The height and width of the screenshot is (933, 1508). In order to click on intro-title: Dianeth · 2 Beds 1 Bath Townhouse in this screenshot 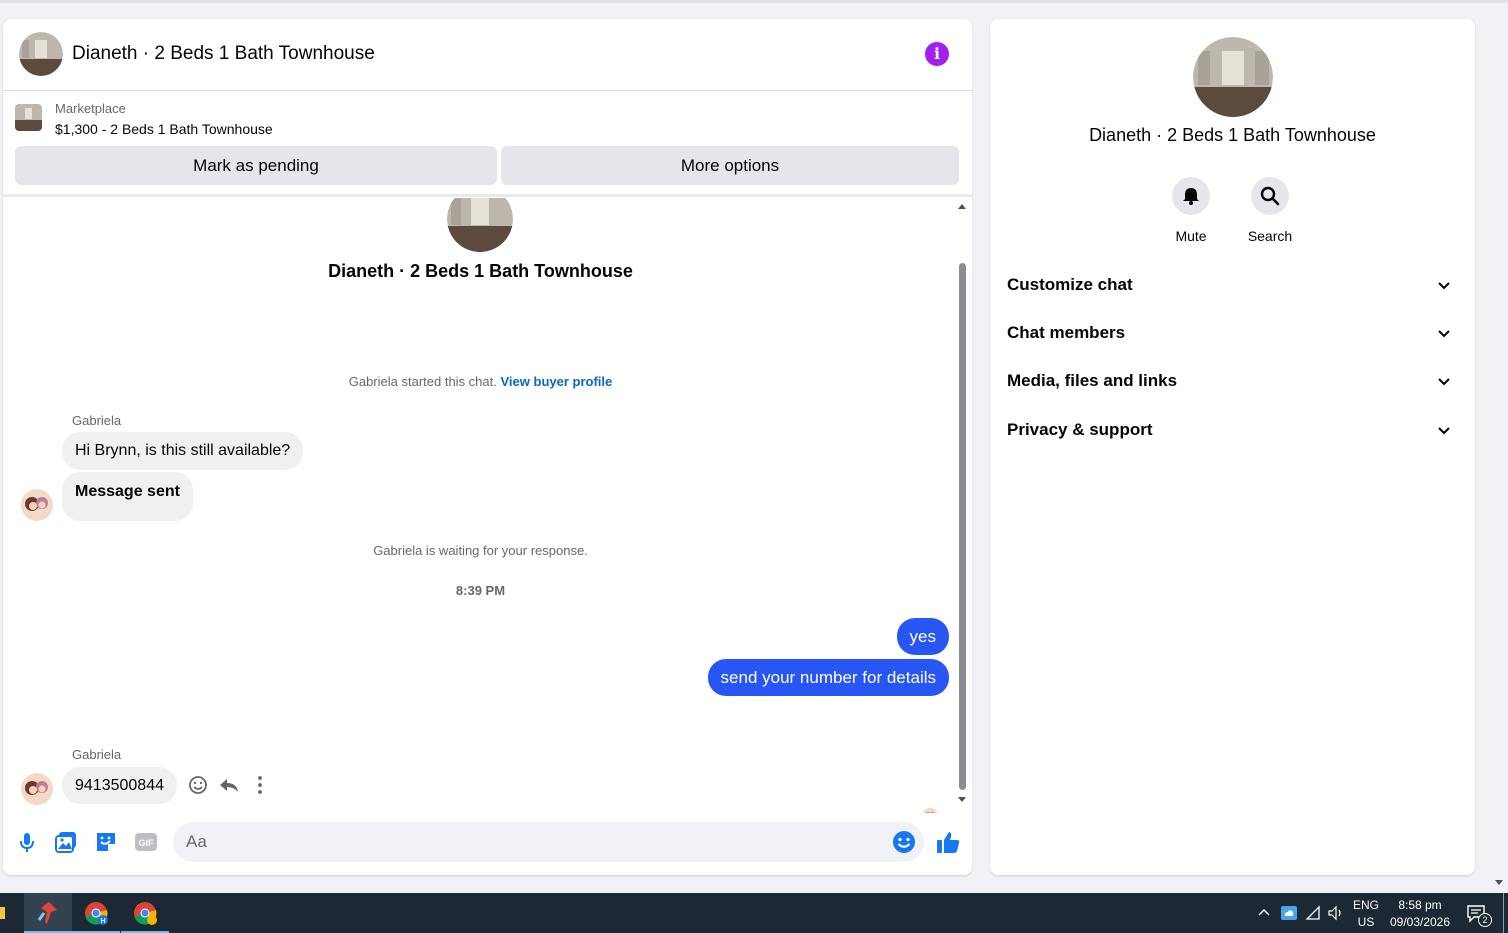, I will do `click(480, 271)`.